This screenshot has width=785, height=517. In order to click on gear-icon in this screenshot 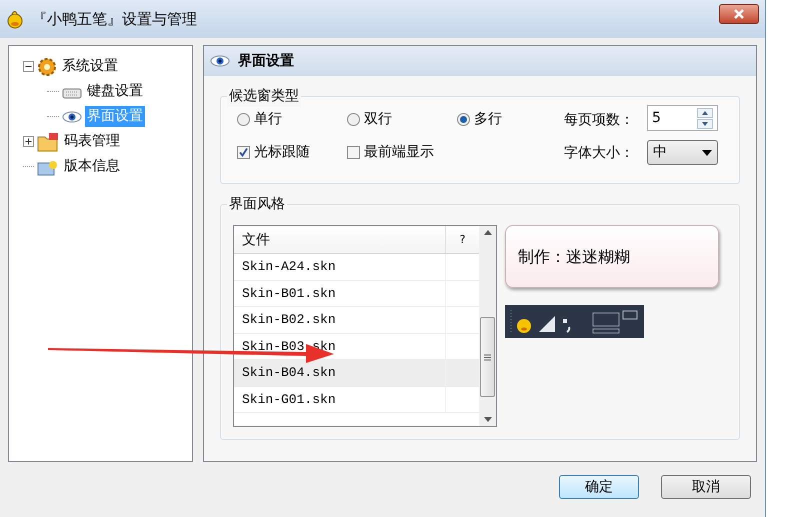, I will do `click(47, 66)`.